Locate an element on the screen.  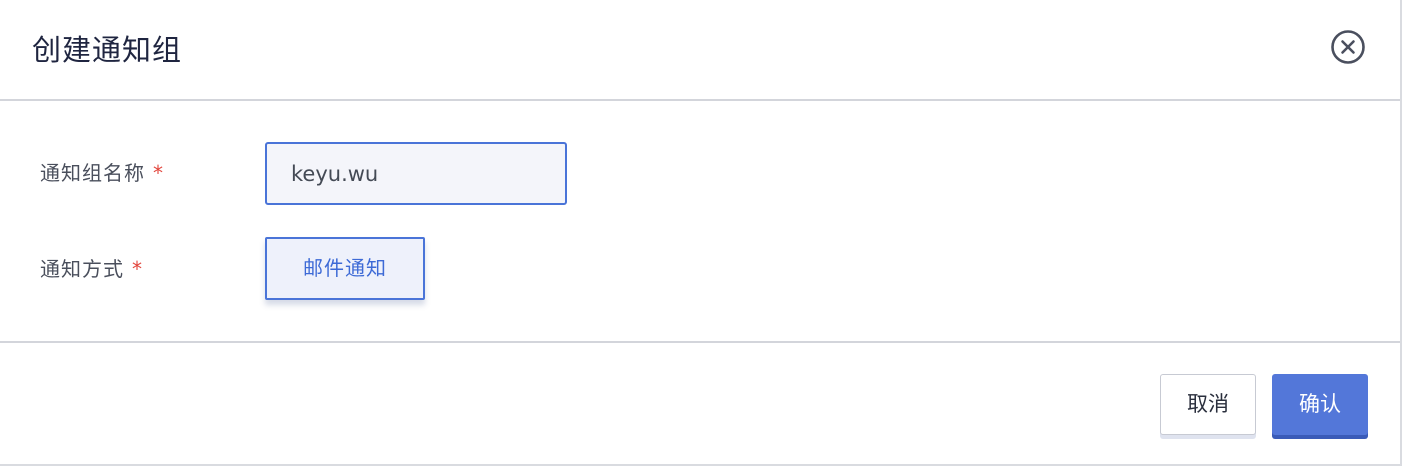
notification-method-label: 通知方式 * is located at coordinates (91, 267).